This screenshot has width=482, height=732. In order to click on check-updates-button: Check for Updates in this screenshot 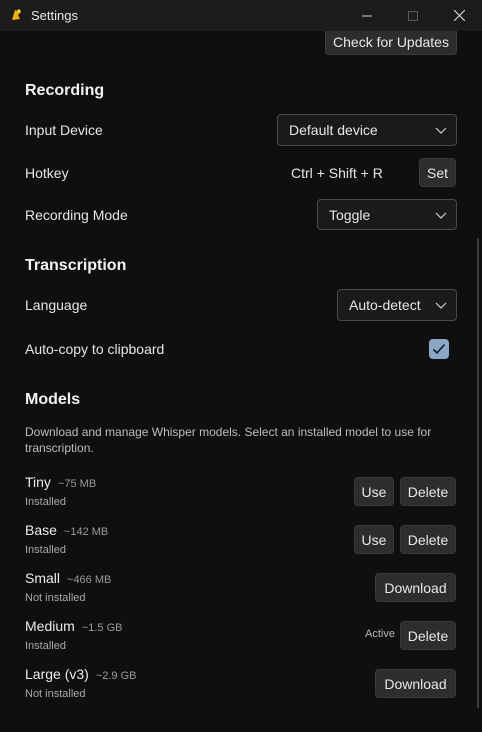, I will do `click(391, 43)`.